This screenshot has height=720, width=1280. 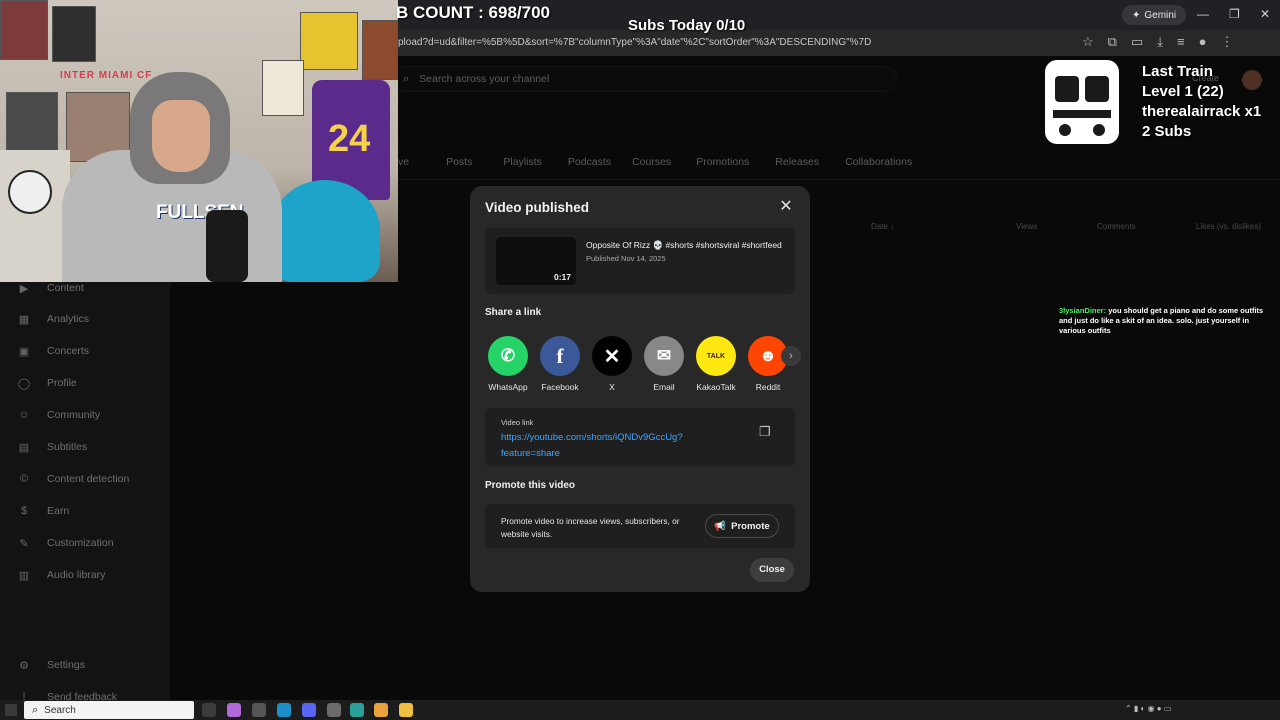 What do you see at coordinates (1112, 43) in the screenshot?
I see `extensions-icon: ⧉` at bounding box center [1112, 43].